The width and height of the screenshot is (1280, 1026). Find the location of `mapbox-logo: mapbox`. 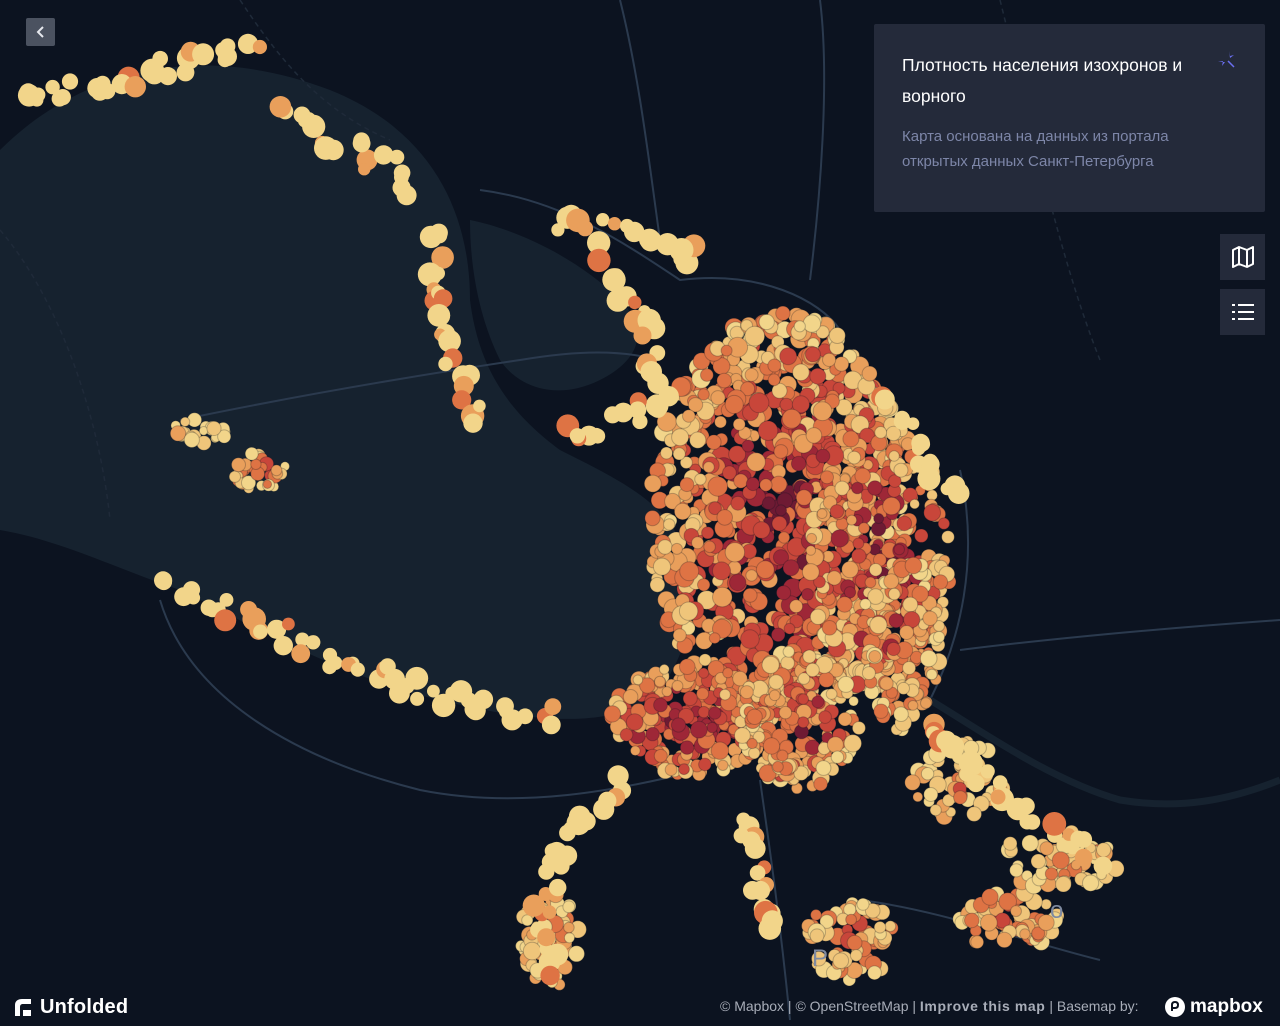

mapbox-logo: mapbox is located at coordinates (1213, 1007).